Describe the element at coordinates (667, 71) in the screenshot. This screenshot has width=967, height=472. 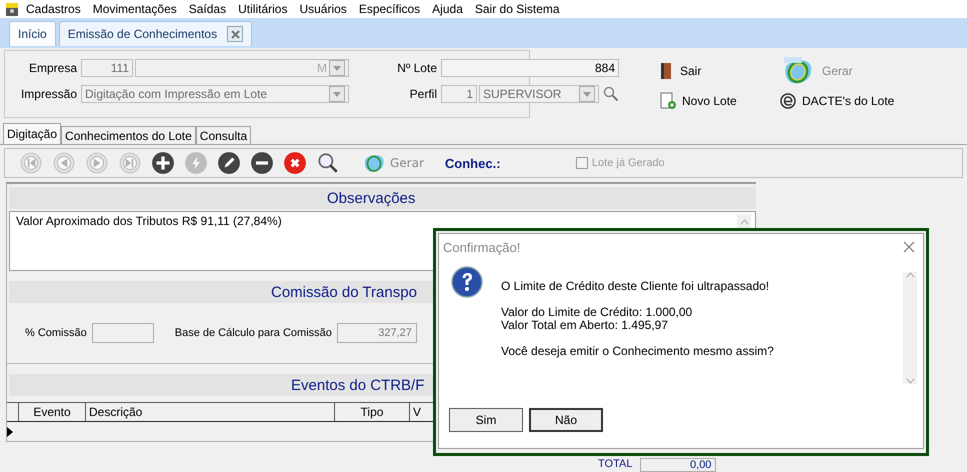
I see `door-icon` at that location.